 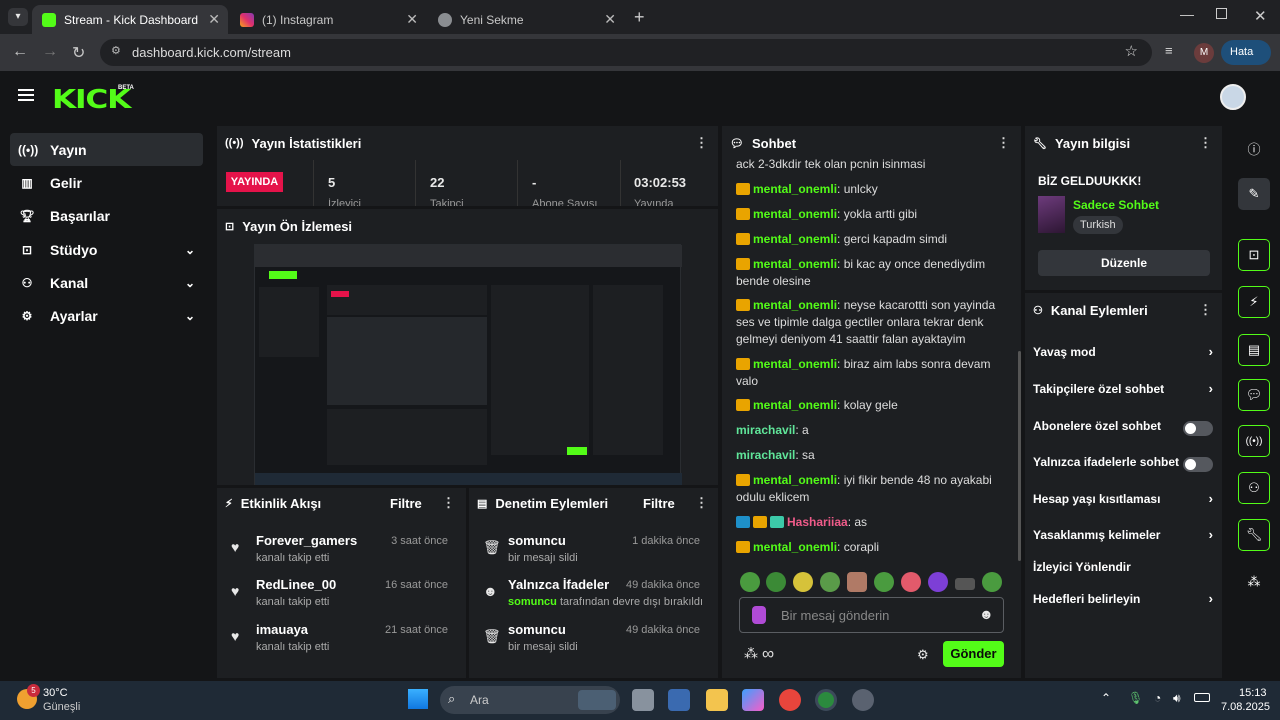 I want to click on chat-user: Hashariiaa, so click(x=817, y=522).